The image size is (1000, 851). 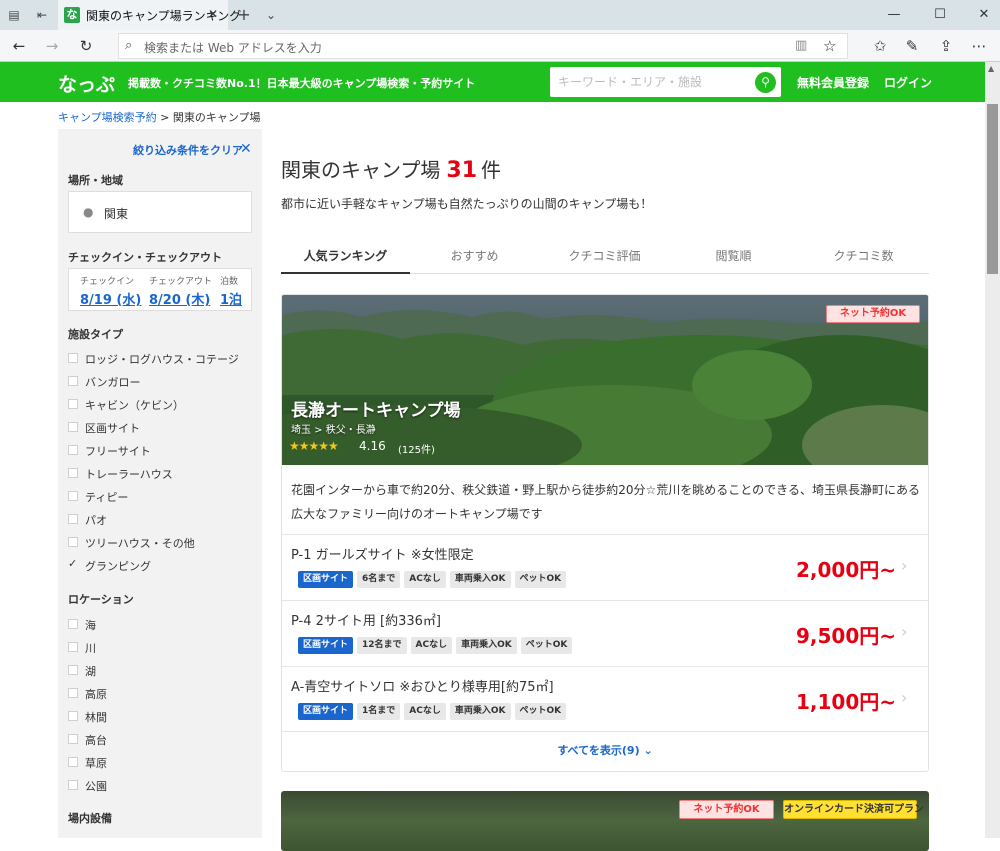 What do you see at coordinates (163, 496) in the screenshot?
I see `facility-type-checkbox: ティピー` at bounding box center [163, 496].